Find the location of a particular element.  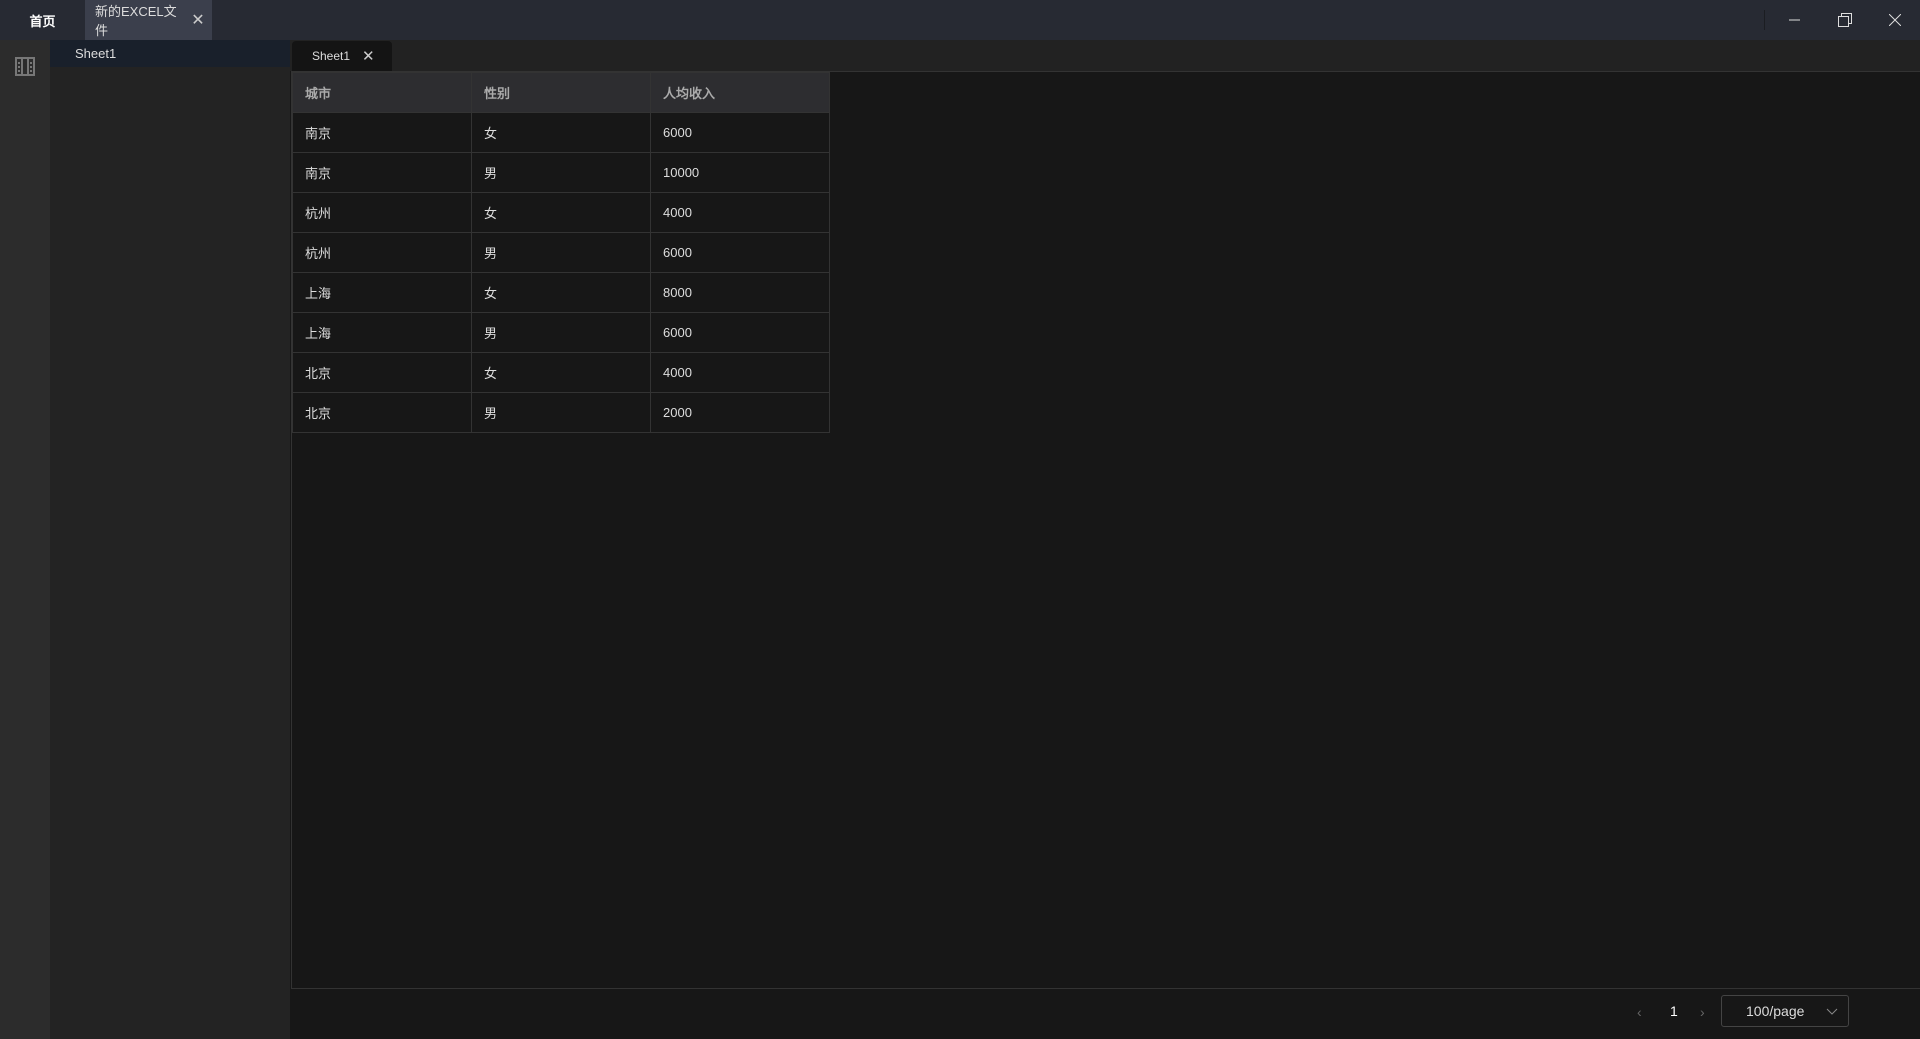

divider is located at coordinates (1764, 20).